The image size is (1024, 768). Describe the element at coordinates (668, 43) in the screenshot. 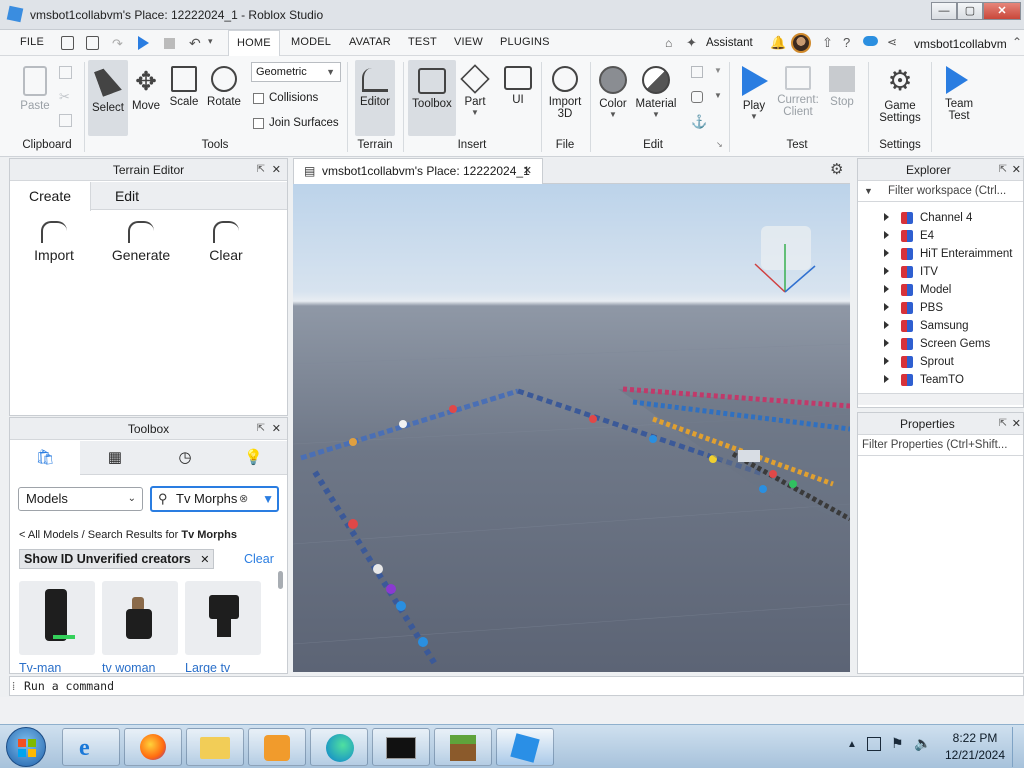

I see `home-icon: ⌂` at that location.